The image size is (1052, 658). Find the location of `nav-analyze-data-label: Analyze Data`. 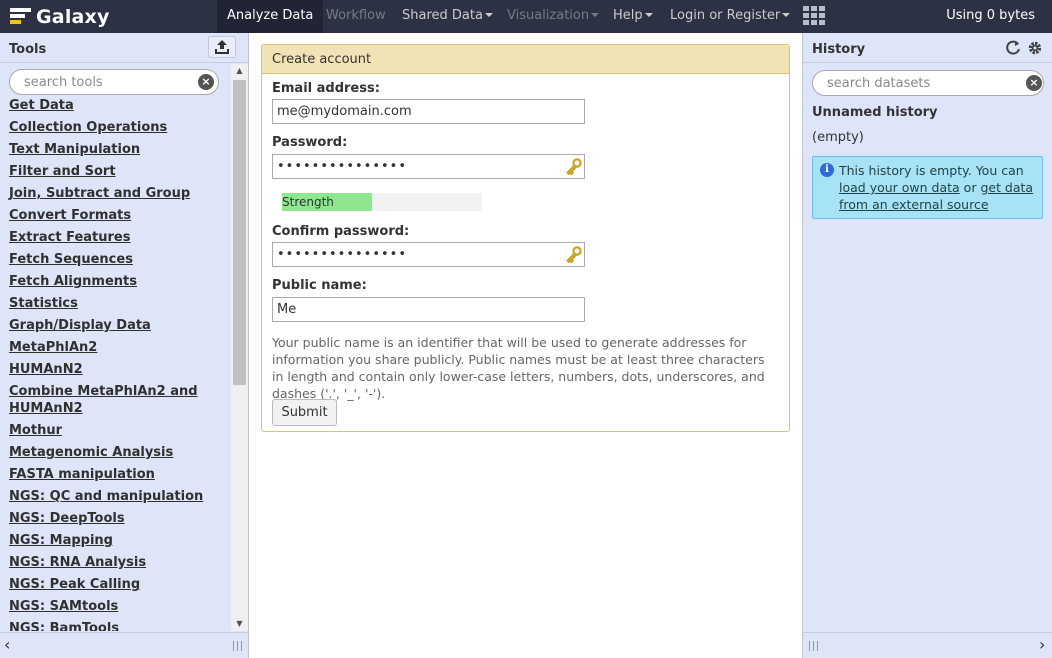

nav-analyze-data-label: Analyze Data is located at coordinates (270, 15).